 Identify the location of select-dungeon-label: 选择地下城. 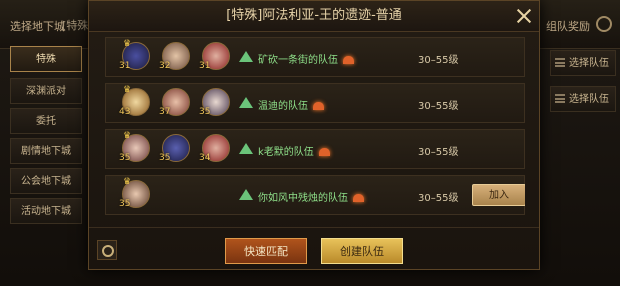
(37, 26).